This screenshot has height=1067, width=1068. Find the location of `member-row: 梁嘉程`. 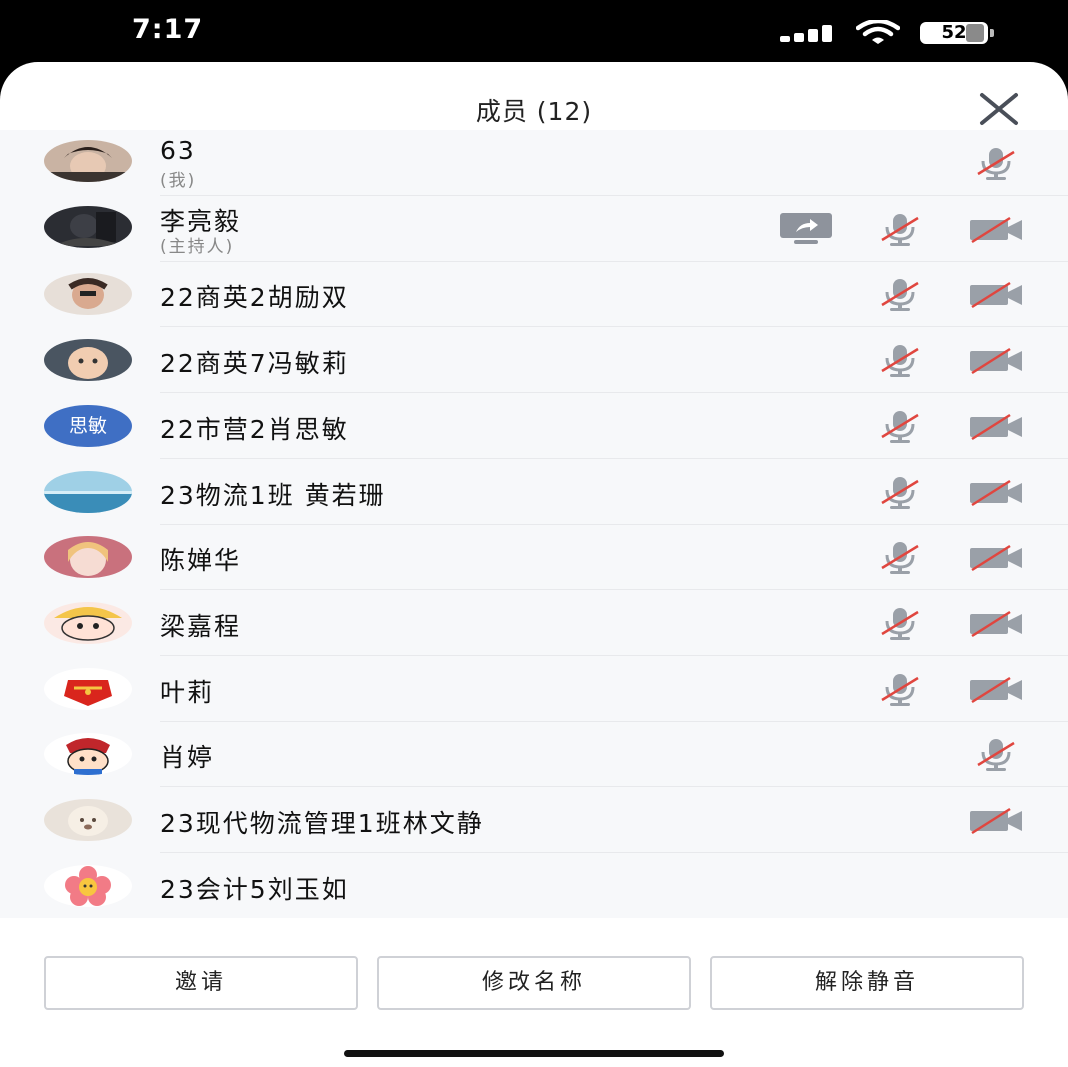

member-row: 梁嘉程 is located at coordinates (534, 623).